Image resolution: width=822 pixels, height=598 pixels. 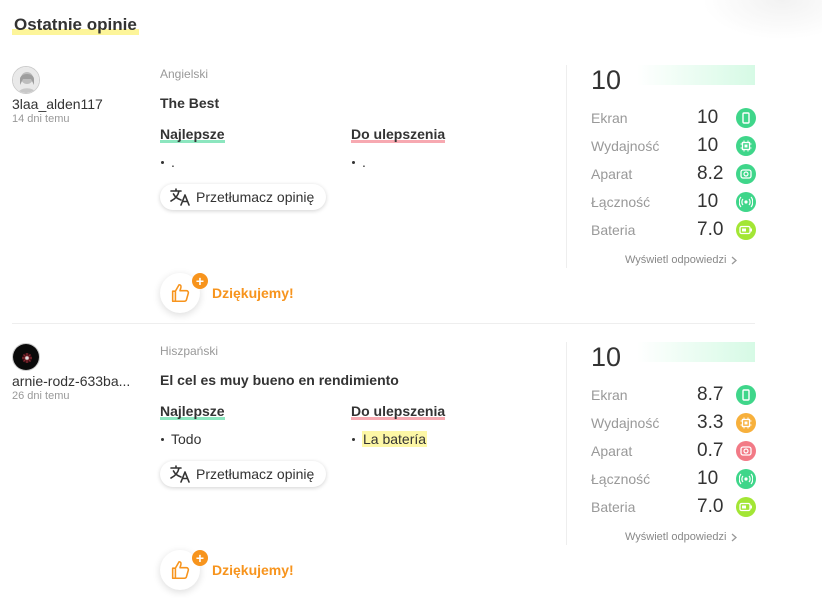 I want to click on username: 3laa_alden117, so click(x=77, y=104).